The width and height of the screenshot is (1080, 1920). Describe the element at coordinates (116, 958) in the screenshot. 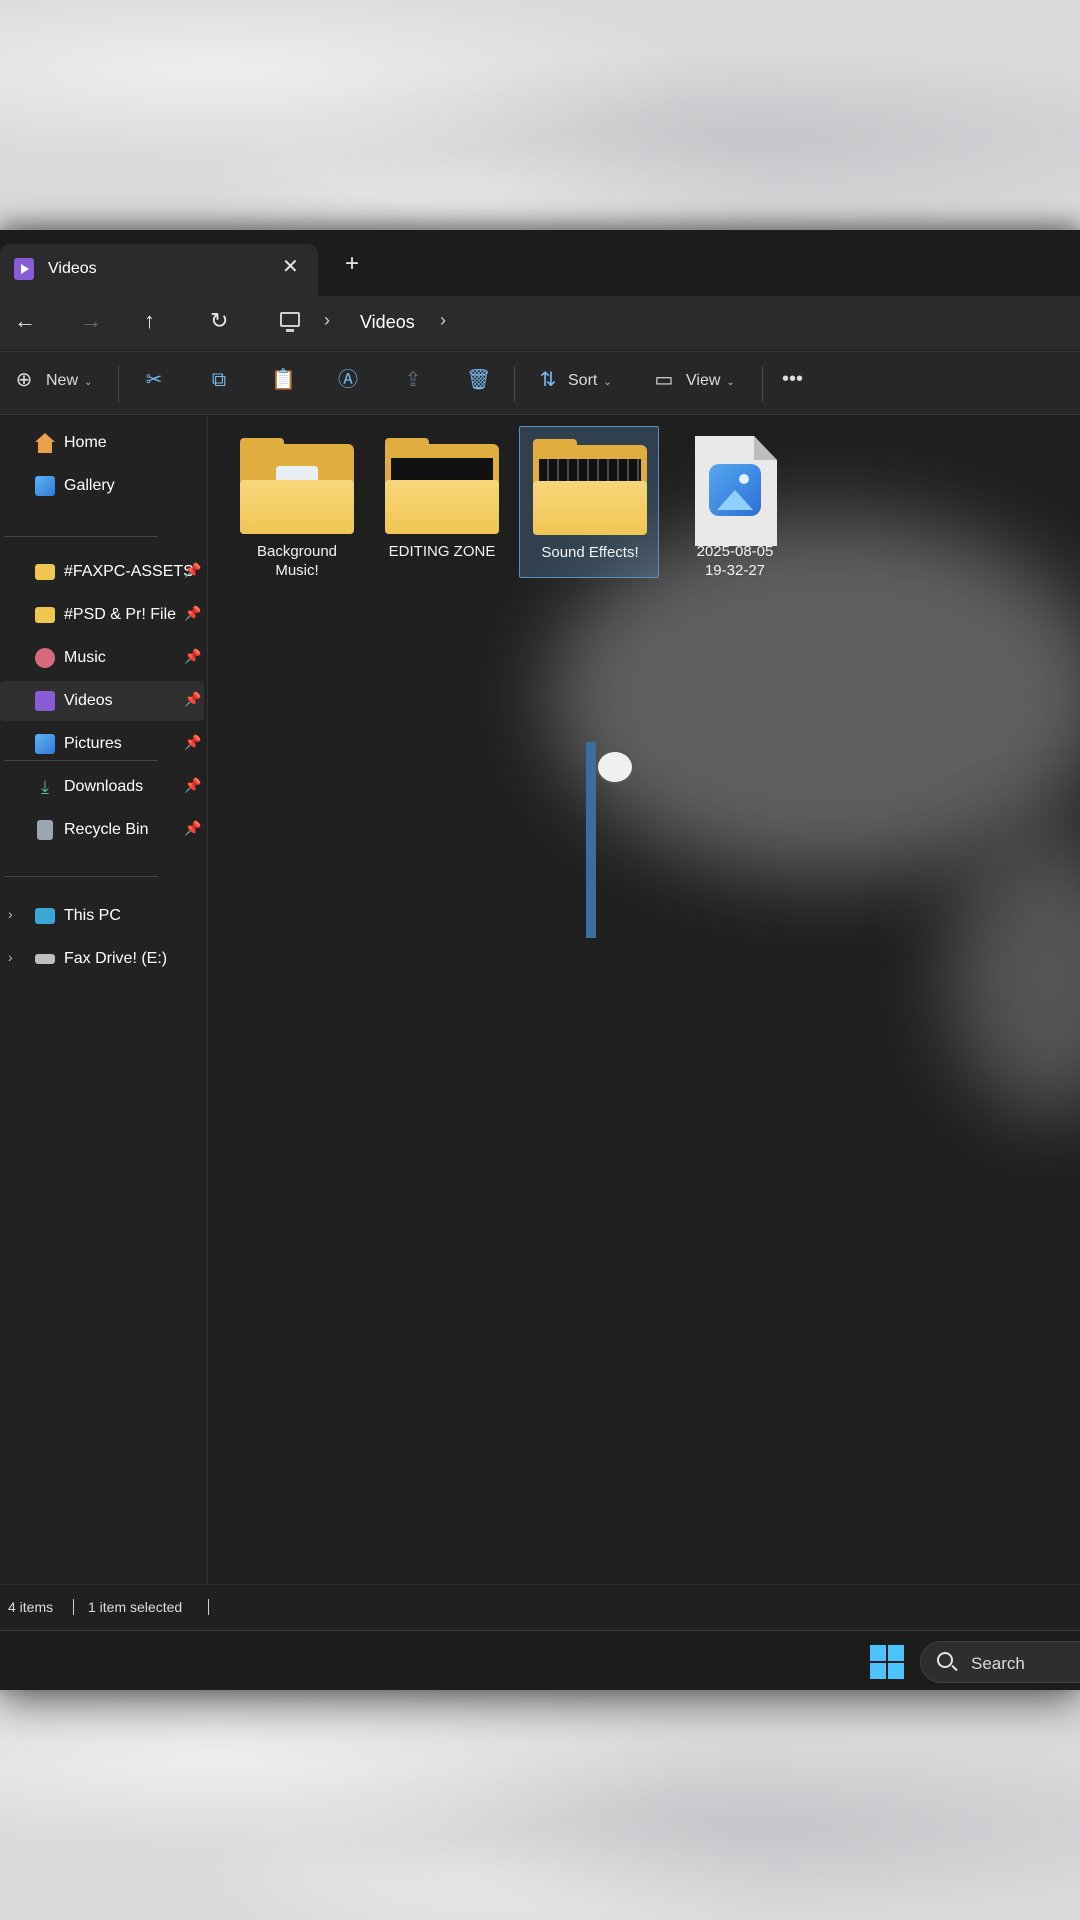

I see `sidebar-item-label: Fax Drive! (E:)` at that location.